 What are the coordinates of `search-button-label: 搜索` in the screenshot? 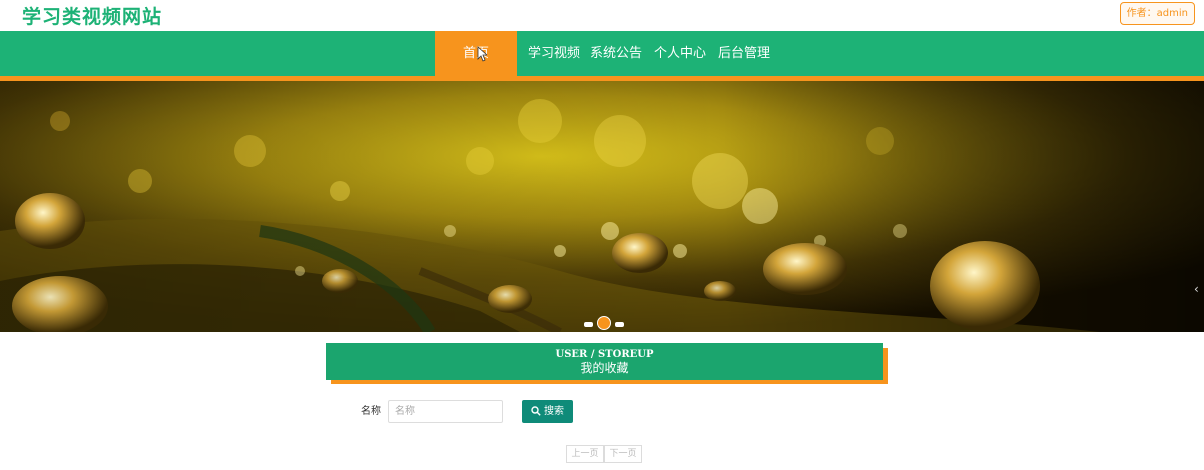 It's located at (554, 411).